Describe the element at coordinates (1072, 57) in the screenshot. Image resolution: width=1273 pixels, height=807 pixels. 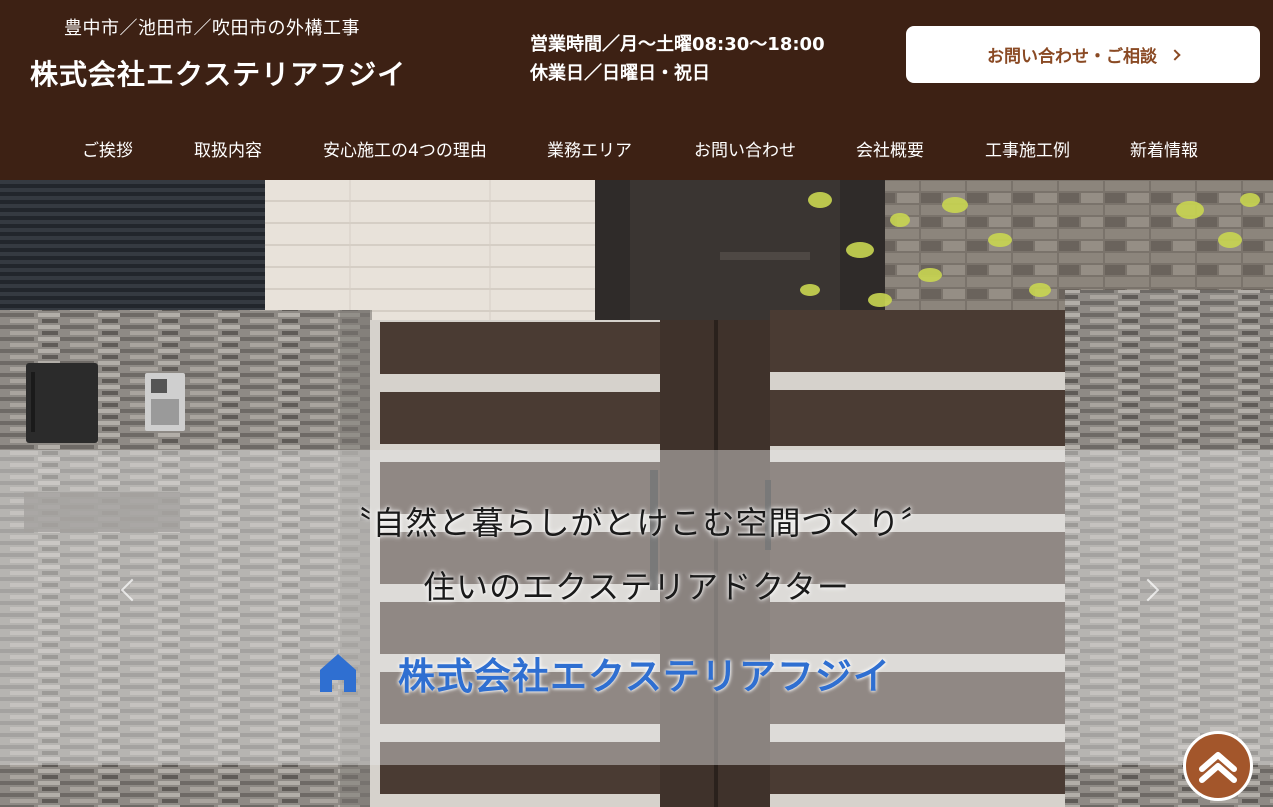
I see `contact-button-label: お問い合わせ・ご相談` at that location.